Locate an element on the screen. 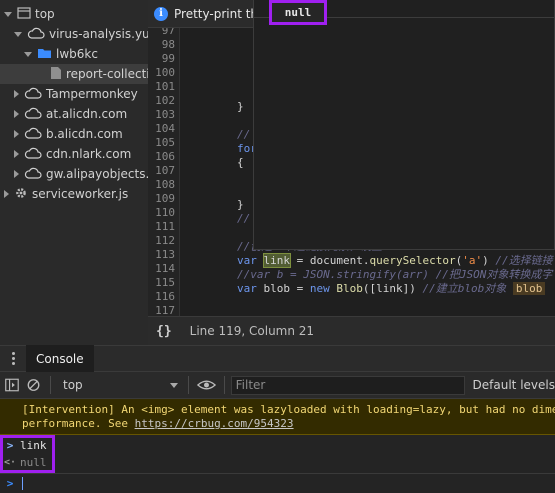 The height and width of the screenshot is (493, 555). tree-item: Tampermonkey is located at coordinates (74, 94).